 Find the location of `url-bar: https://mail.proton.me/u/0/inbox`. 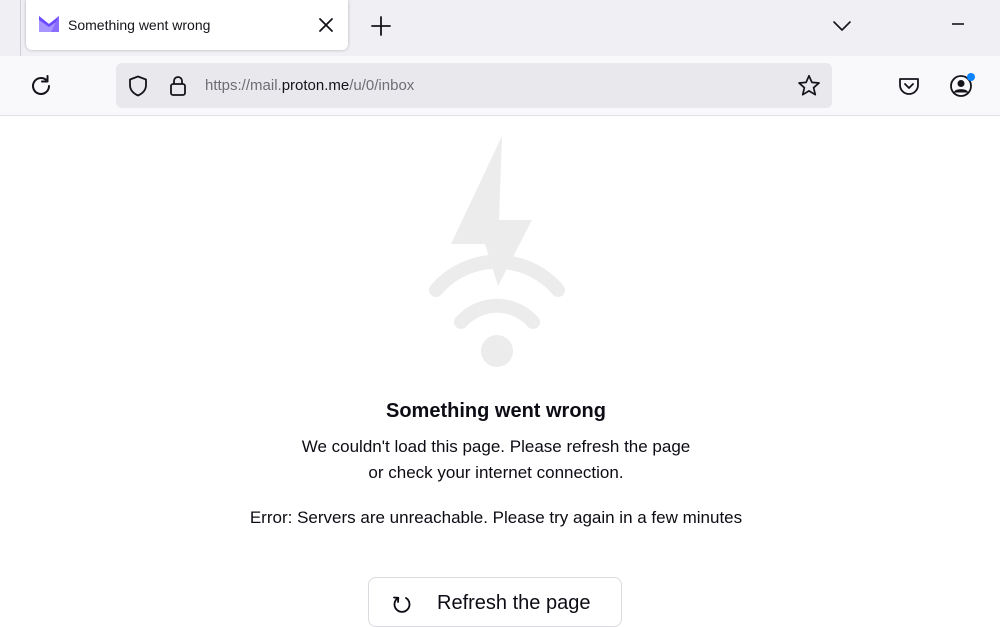

url-bar: https://mail.proton.me/u/0/inbox is located at coordinates (474, 85).